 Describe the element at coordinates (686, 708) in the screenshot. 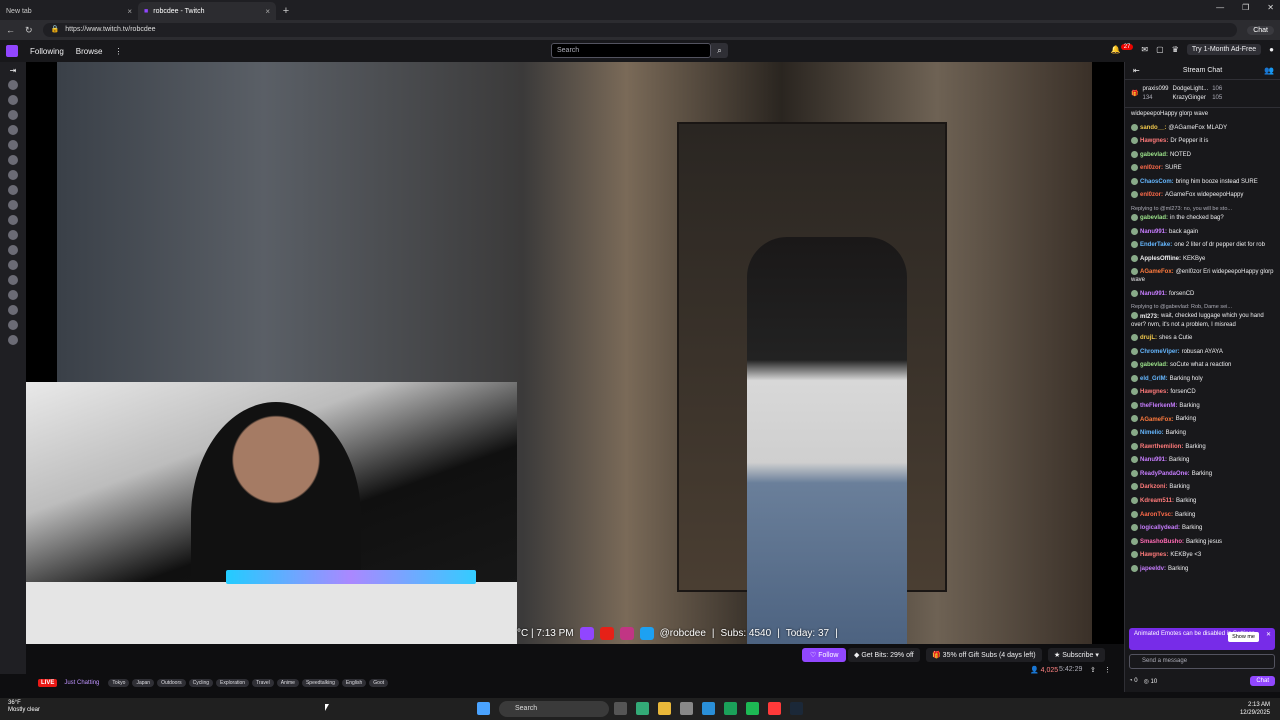

I see `calculator-icon` at that location.